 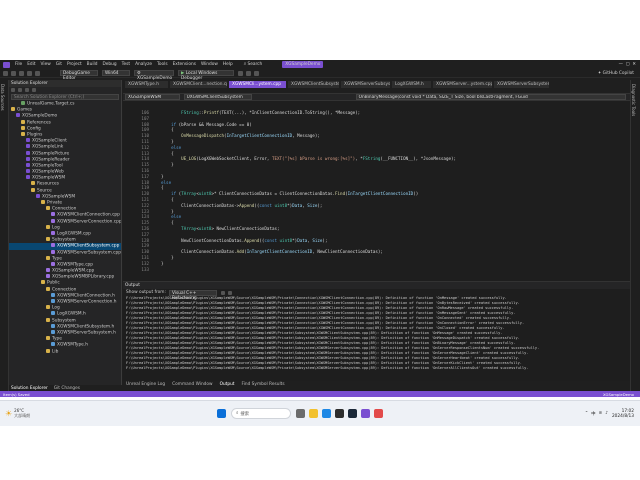 What do you see at coordinates (145, 384) in the screenshot?
I see `tab-unreal-engine-log: Unreal Engine Log` at bounding box center [145, 384].